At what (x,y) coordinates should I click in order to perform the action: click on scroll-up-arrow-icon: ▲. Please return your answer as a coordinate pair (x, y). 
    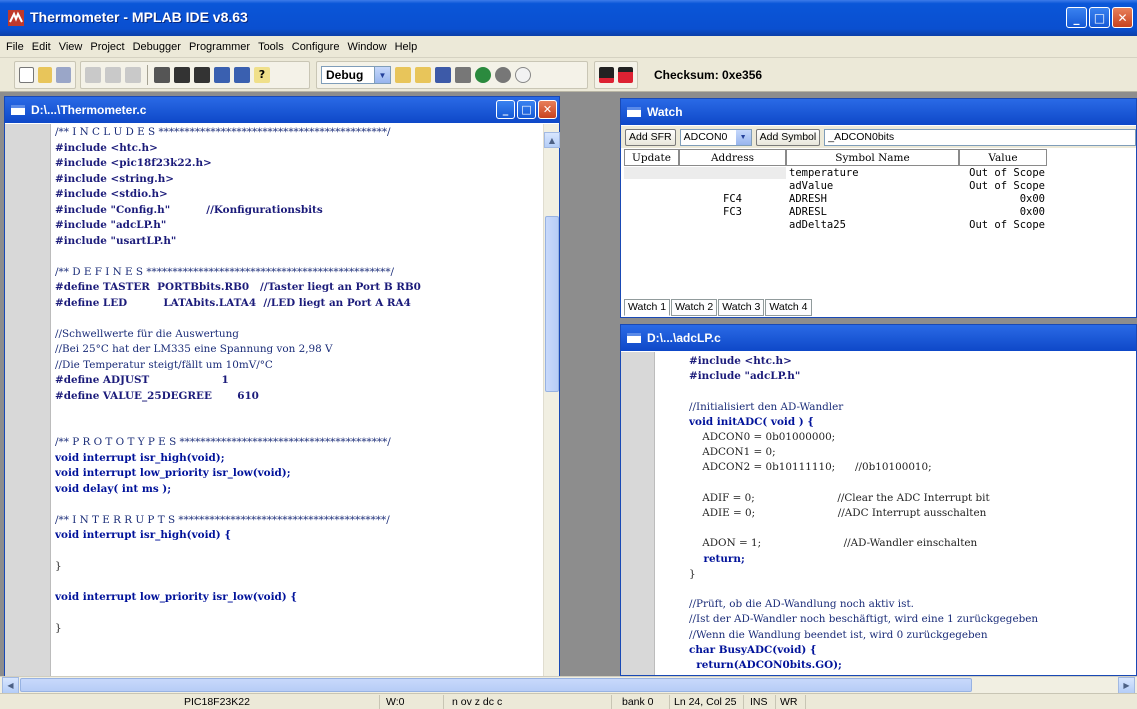
    Looking at the image, I should click on (552, 140).